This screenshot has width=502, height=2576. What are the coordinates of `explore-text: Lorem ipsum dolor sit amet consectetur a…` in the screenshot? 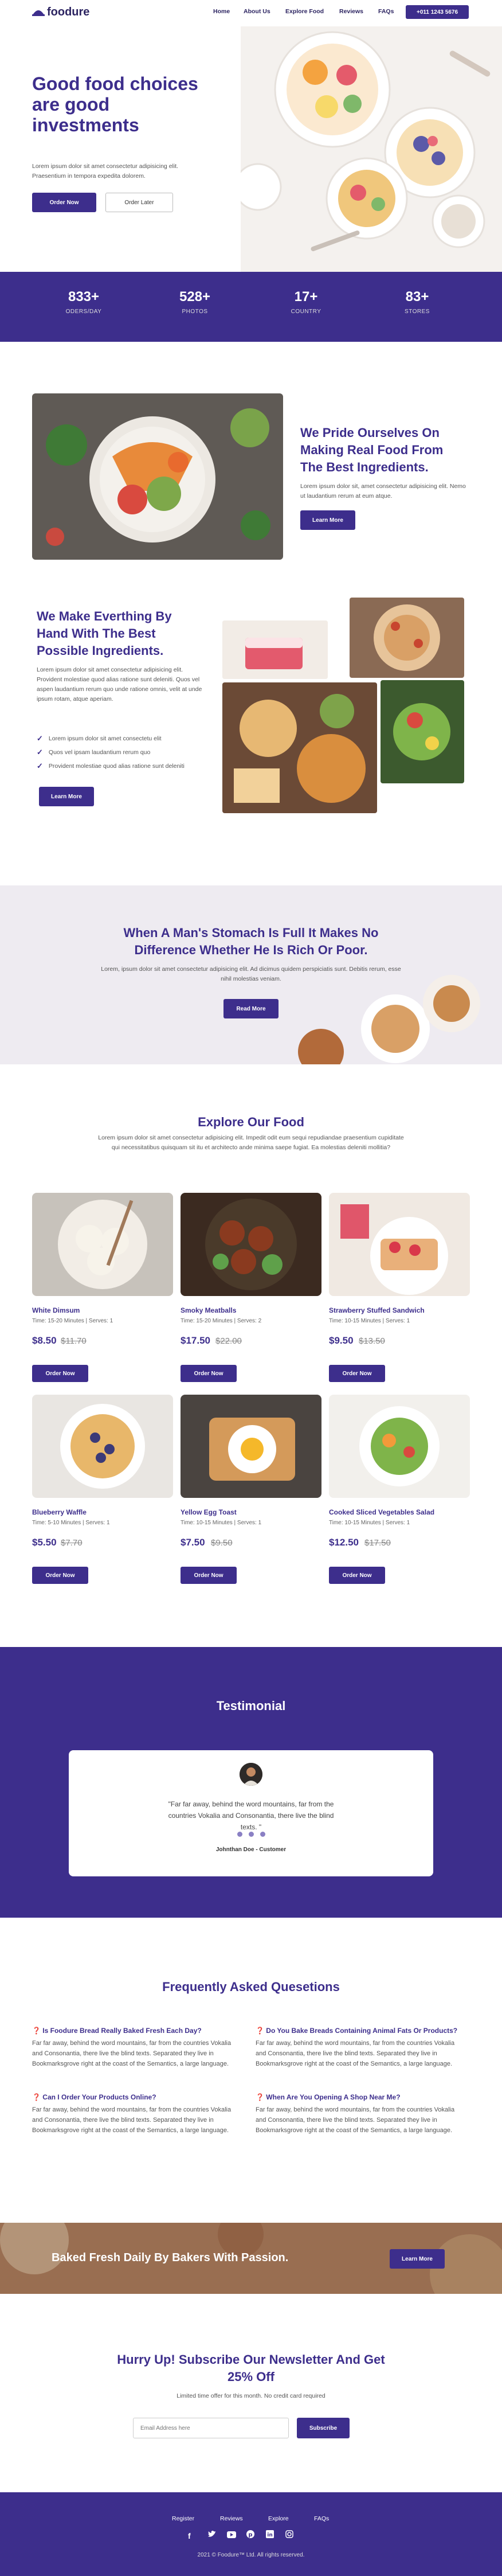 It's located at (251, 1142).